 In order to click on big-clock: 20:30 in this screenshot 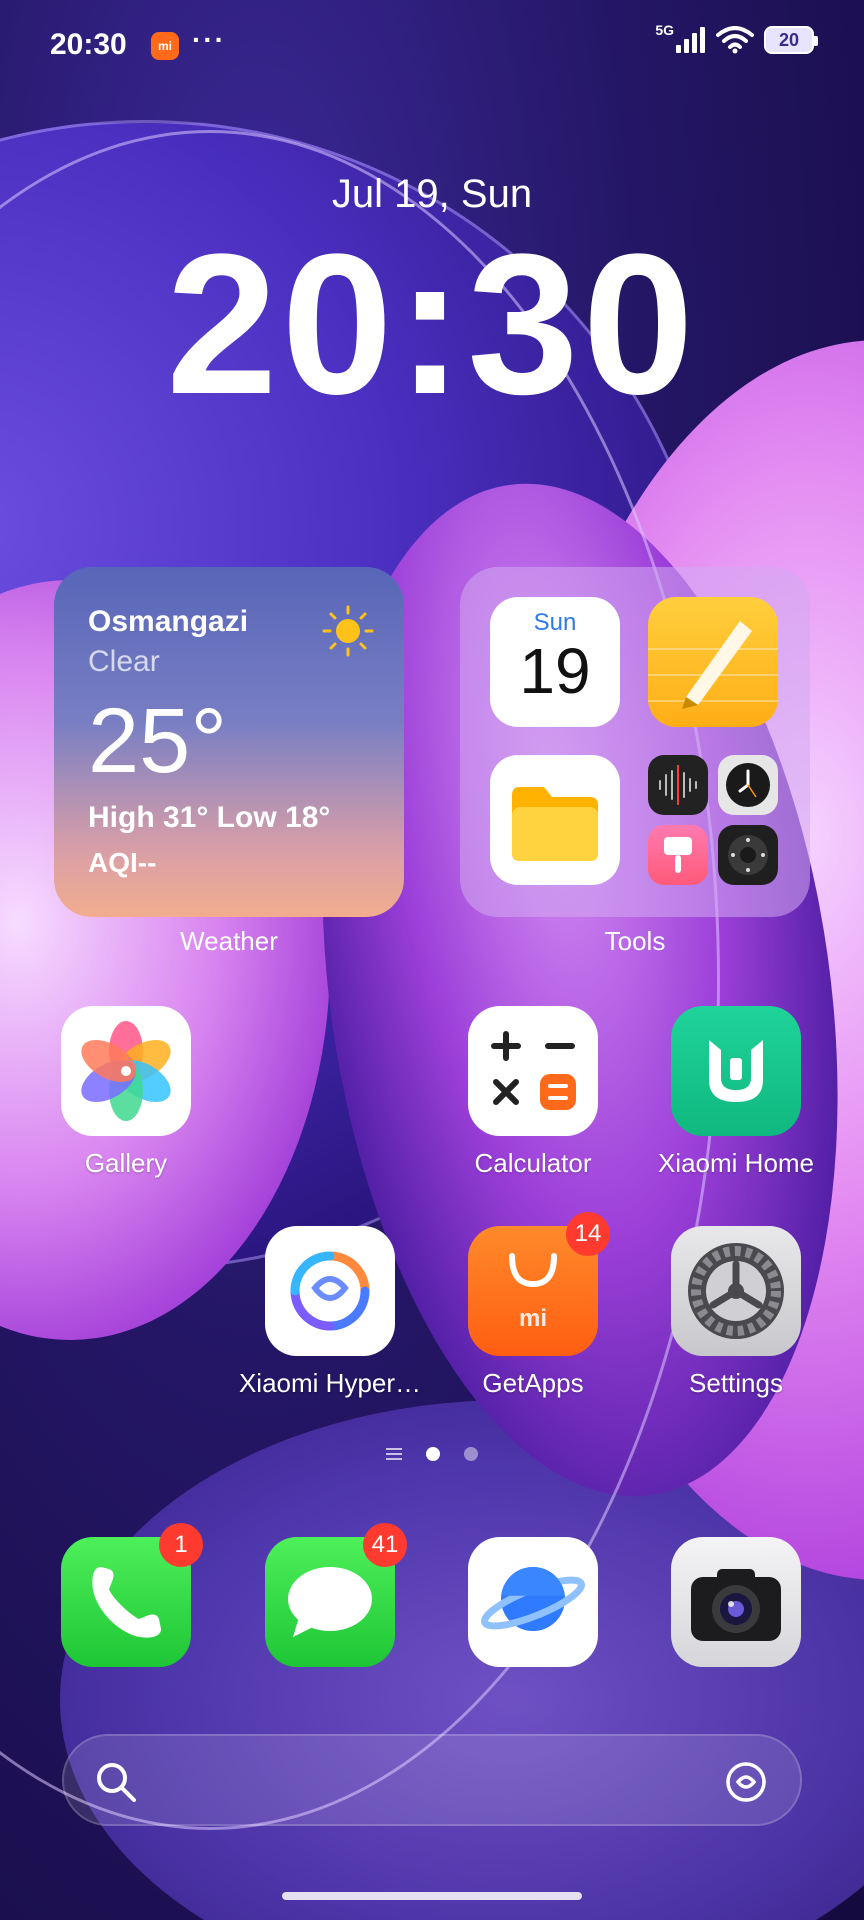, I will do `click(432, 325)`.